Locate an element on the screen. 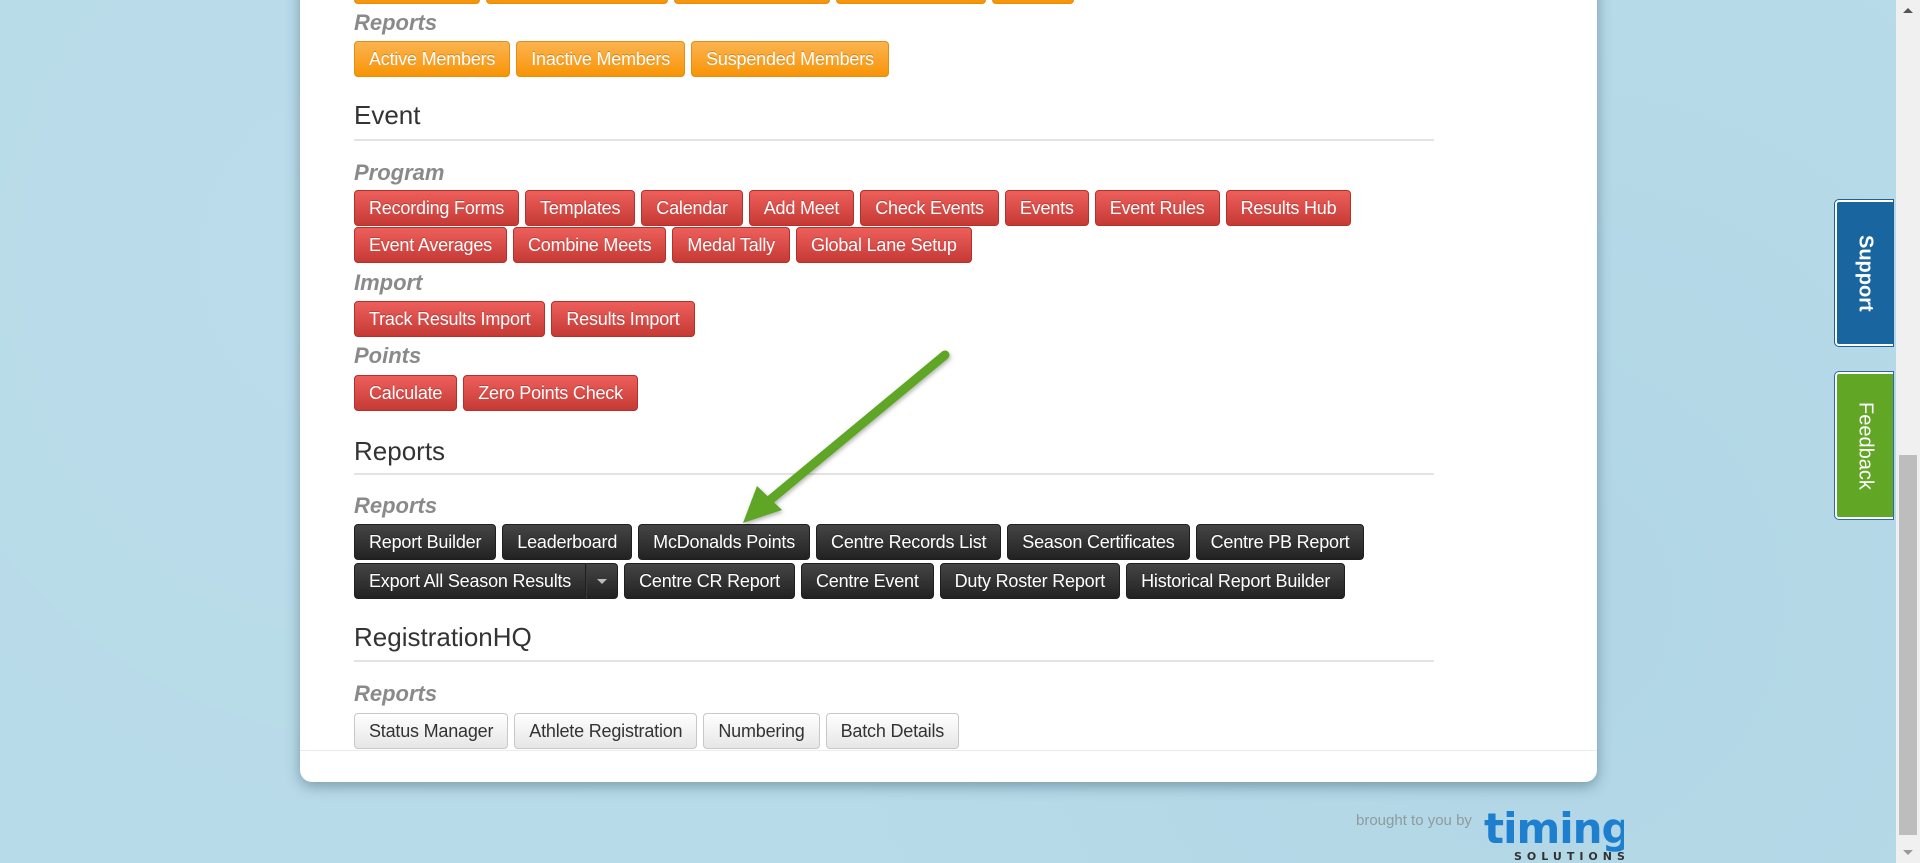  program-label: Program is located at coordinates (399, 172).